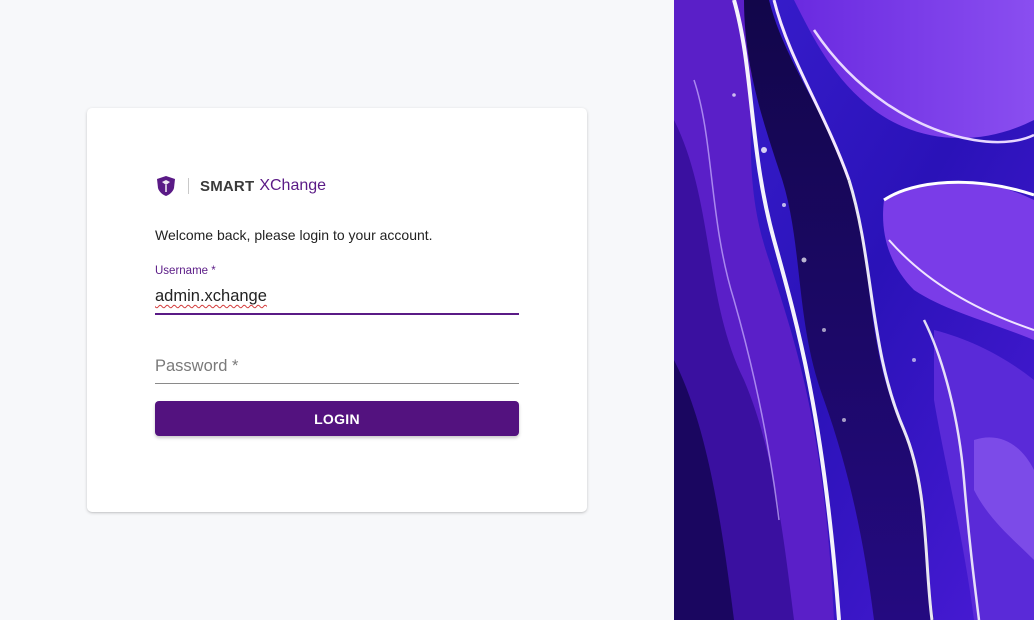  Describe the element at coordinates (337, 383) in the screenshot. I see `password-underline` at that location.